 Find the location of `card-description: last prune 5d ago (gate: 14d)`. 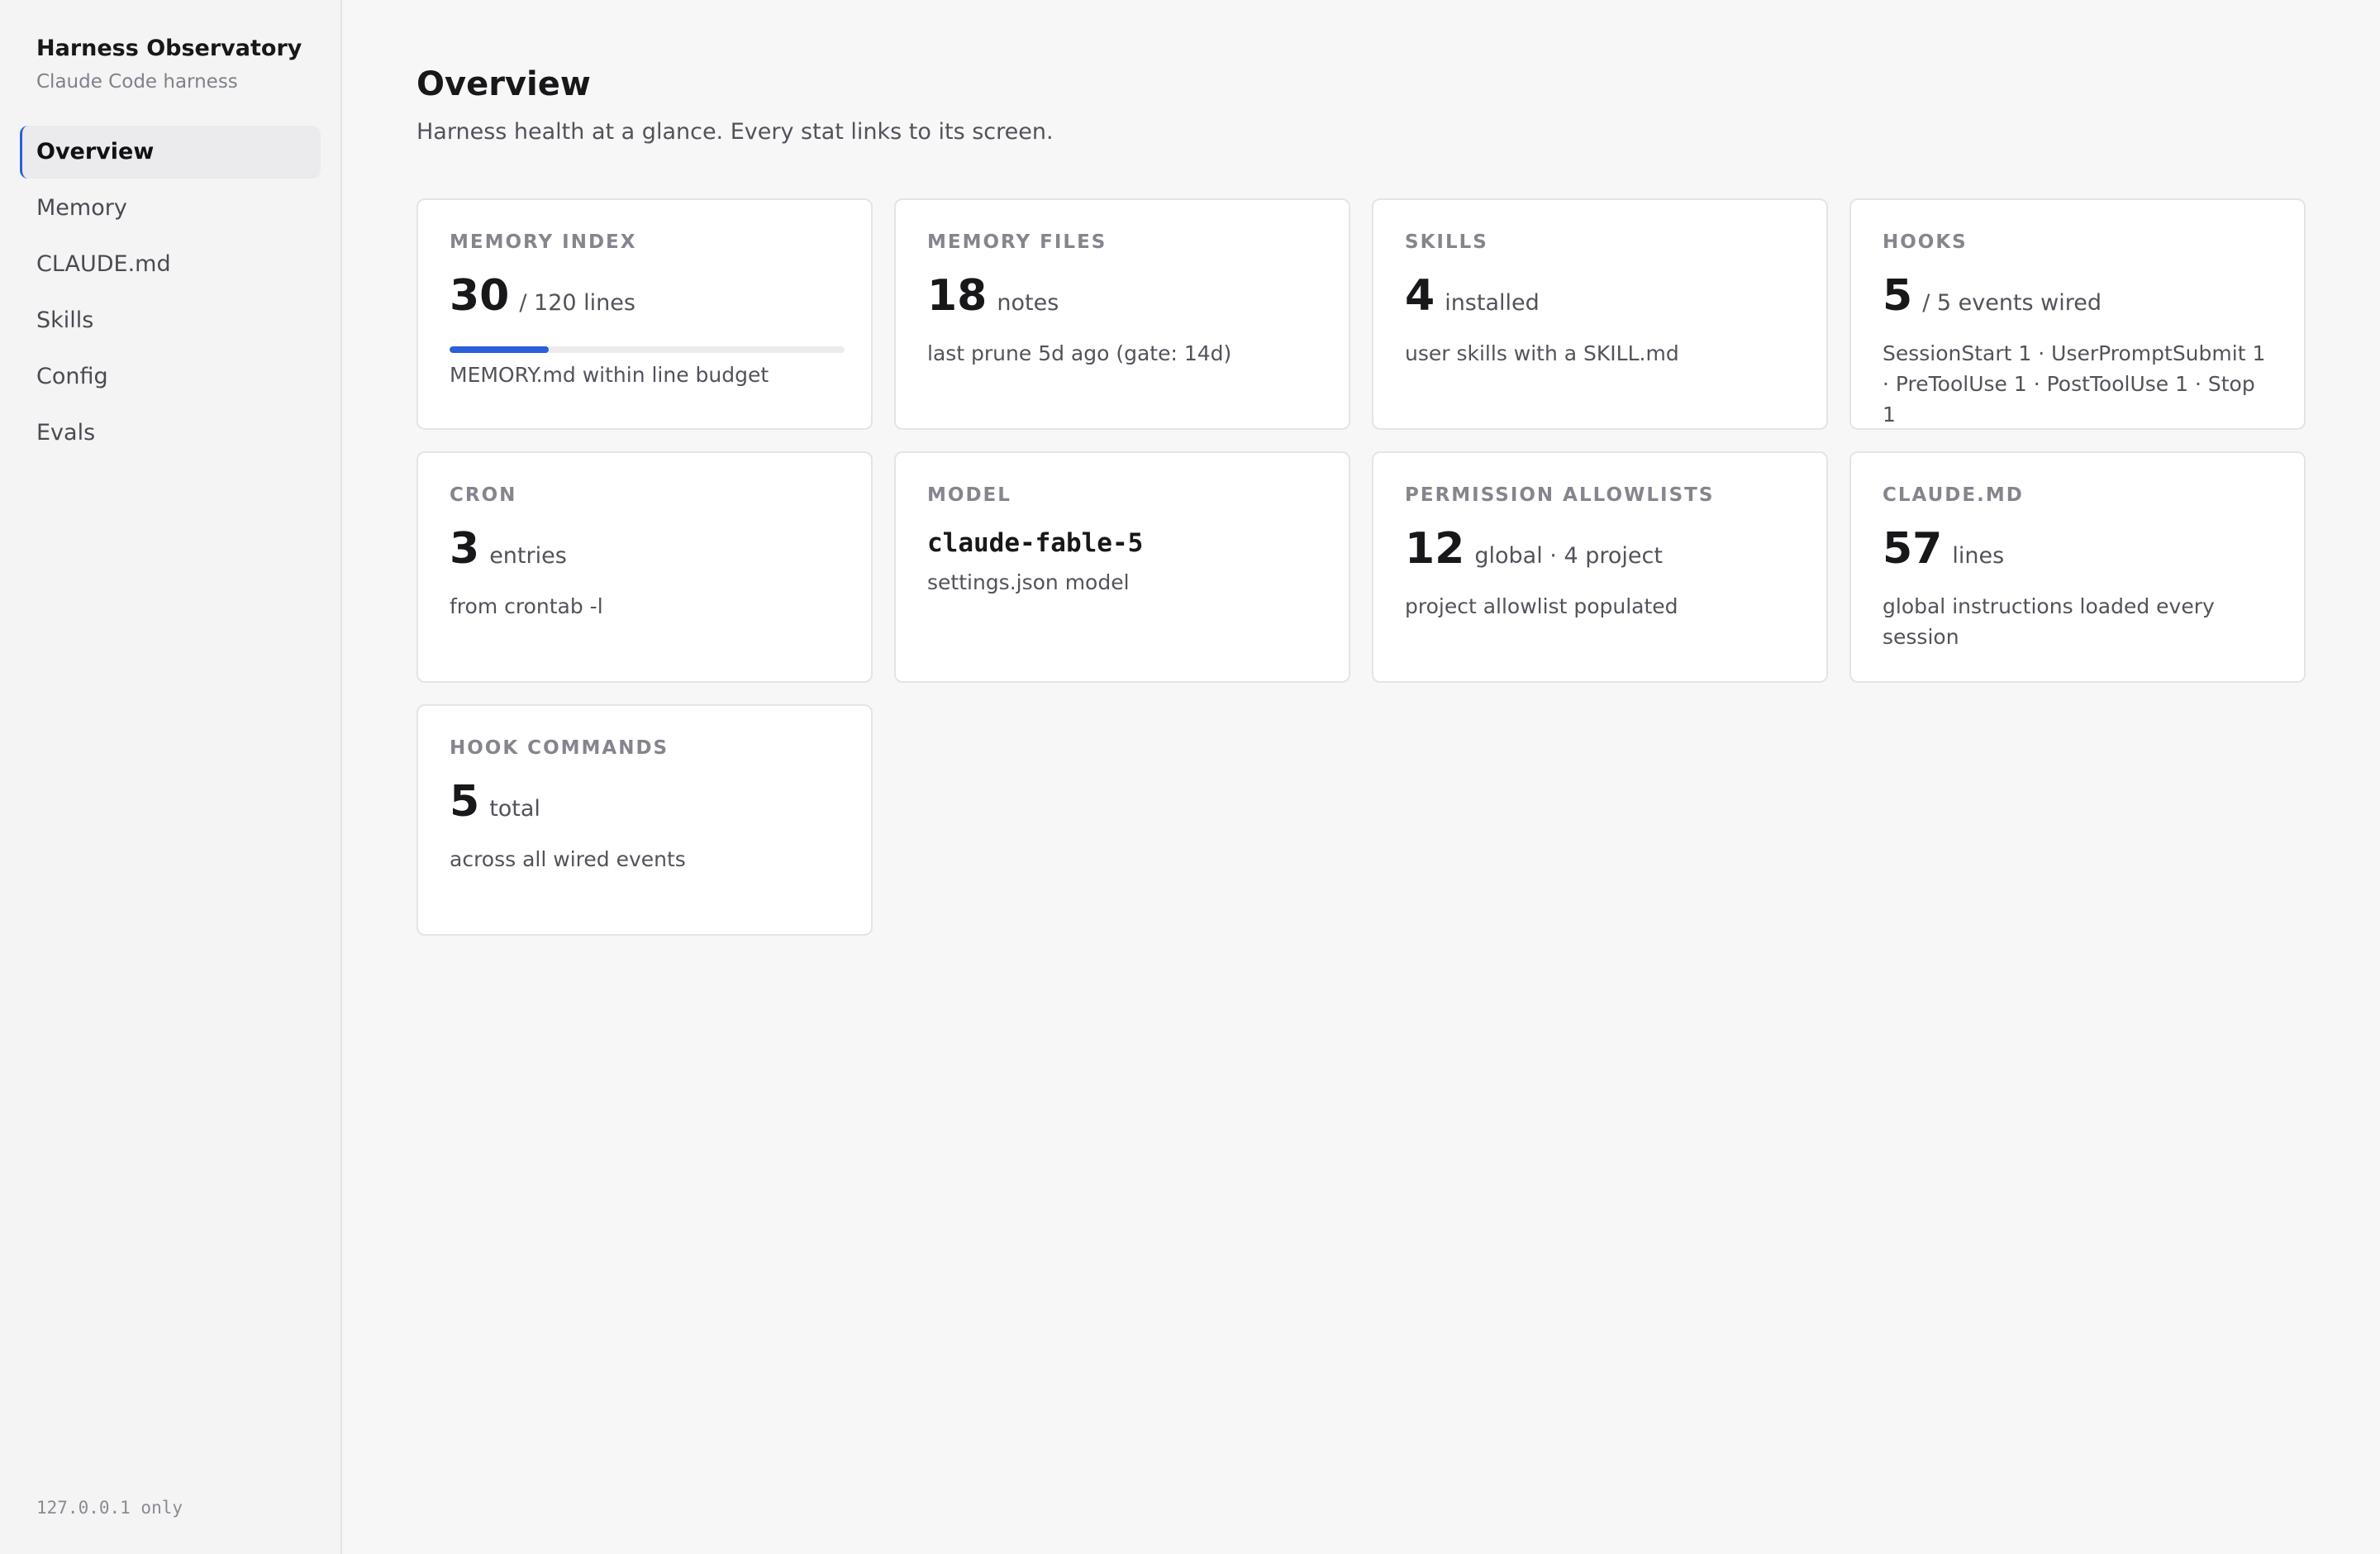

card-description: last prune 5d ago (gate: 14d) is located at coordinates (1079, 353).